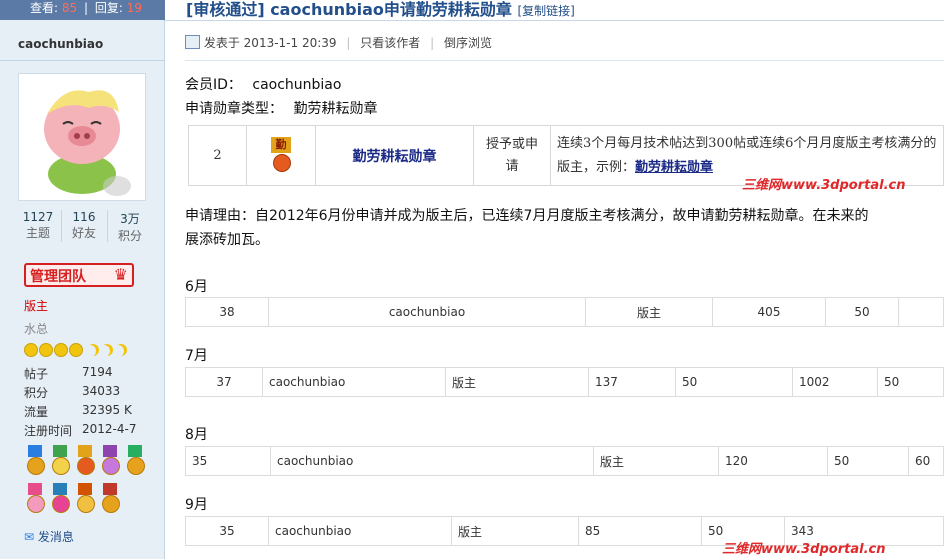 This screenshot has width=944, height=559. What do you see at coordinates (468, 43) in the screenshot?
I see `reverse-view-link: 倒序浏览` at bounding box center [468, 43].